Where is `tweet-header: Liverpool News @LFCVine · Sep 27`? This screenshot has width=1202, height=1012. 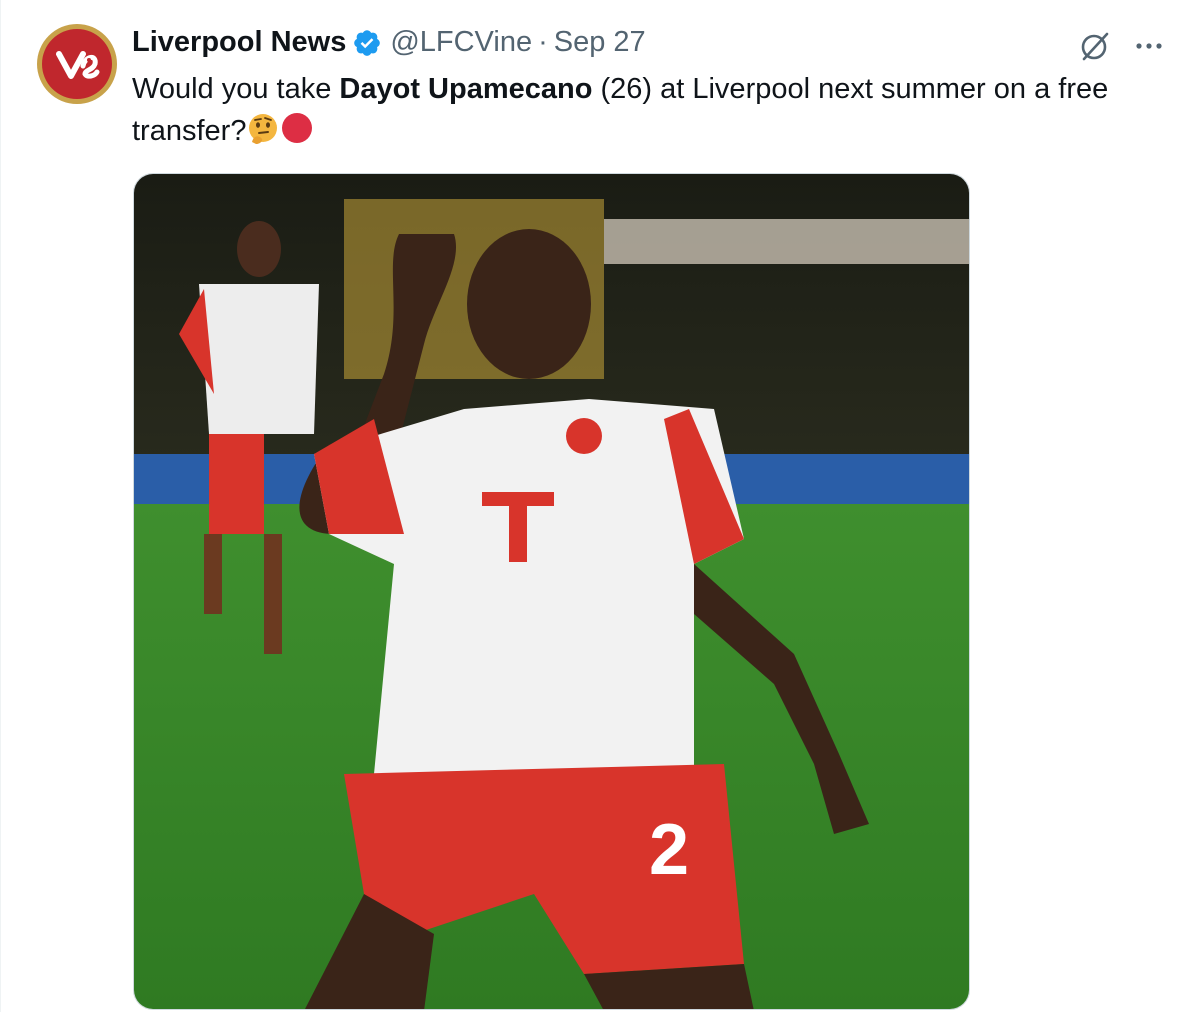
tweet-header: Liverpool News @LFCVine · Sep 27 is located at coordinates (389, 42).